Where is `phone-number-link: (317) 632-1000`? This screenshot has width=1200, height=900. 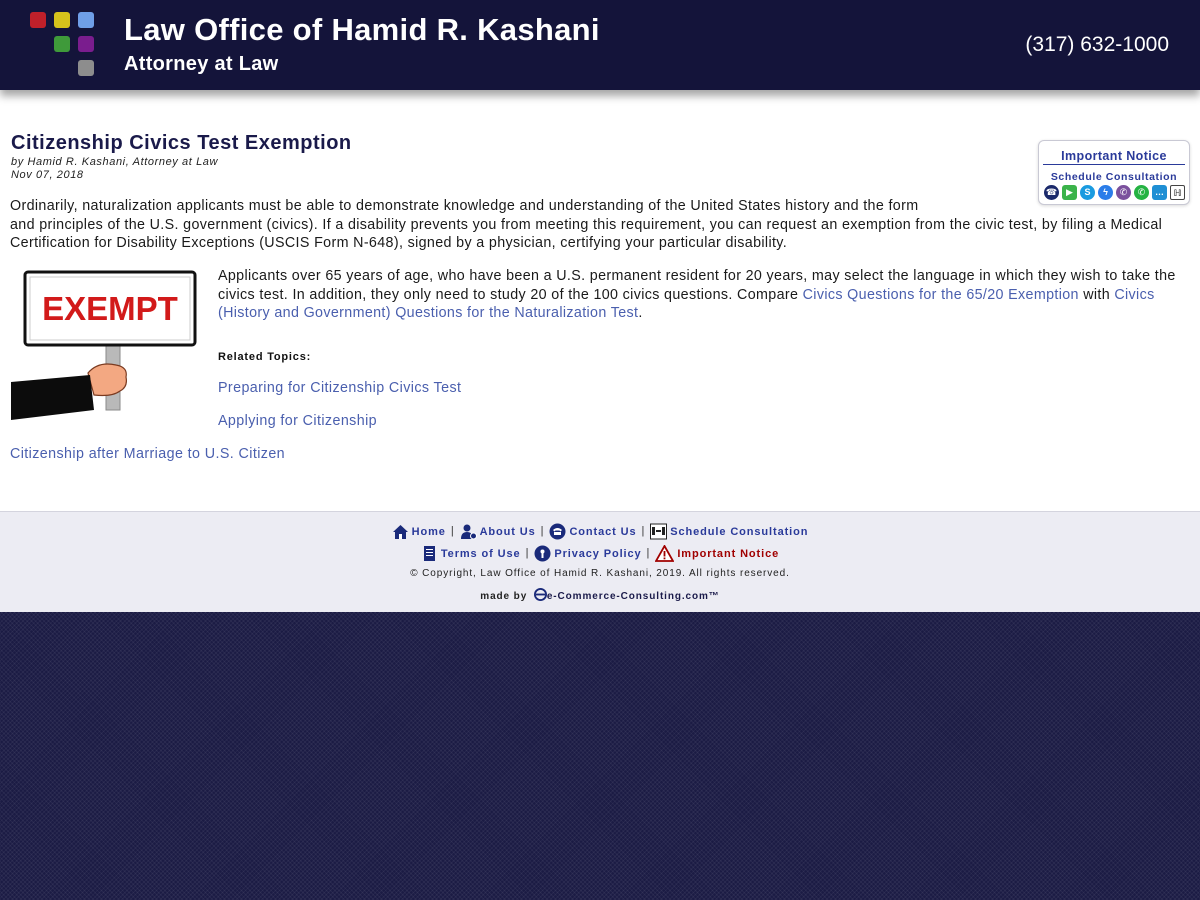 phone-number-link: (317) 632-1000 is located at coordinates (1097, 45).